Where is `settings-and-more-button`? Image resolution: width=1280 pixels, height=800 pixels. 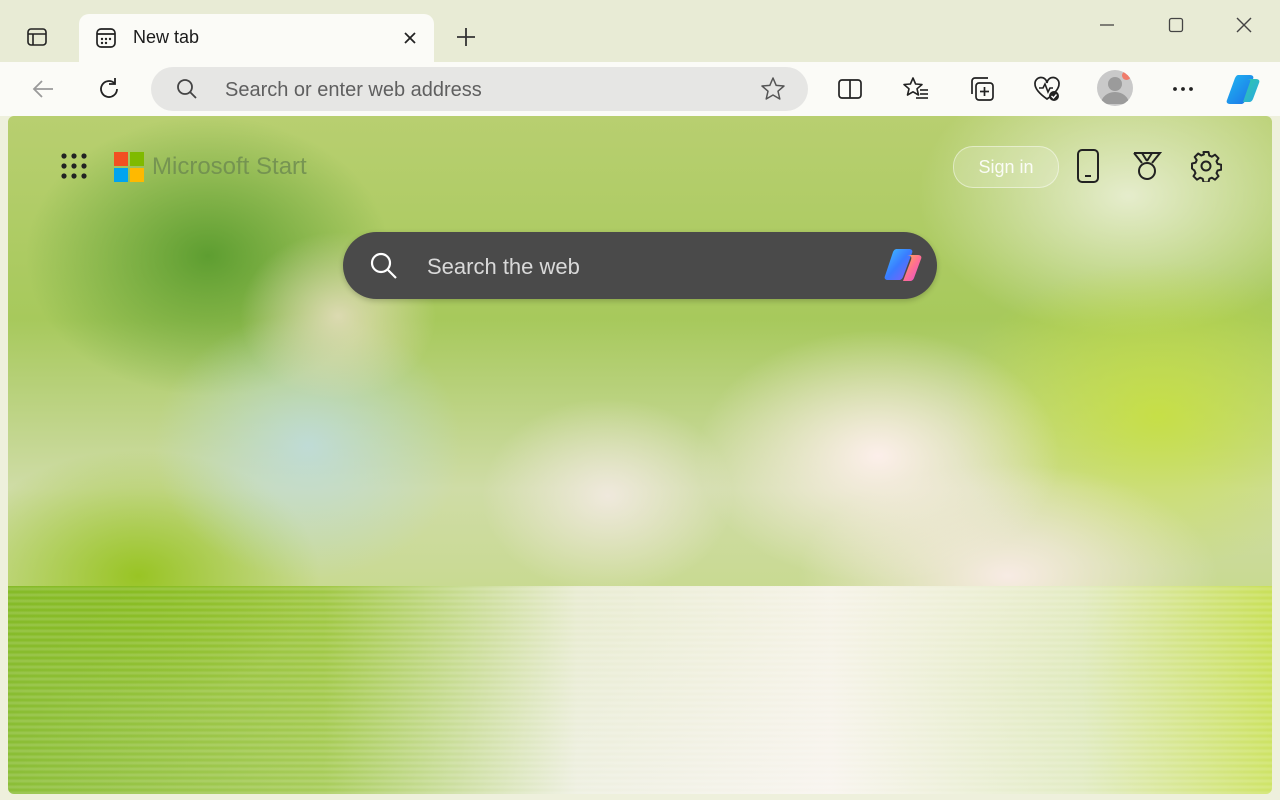 settings-and-more-button is located at coordinates (1183, 89).